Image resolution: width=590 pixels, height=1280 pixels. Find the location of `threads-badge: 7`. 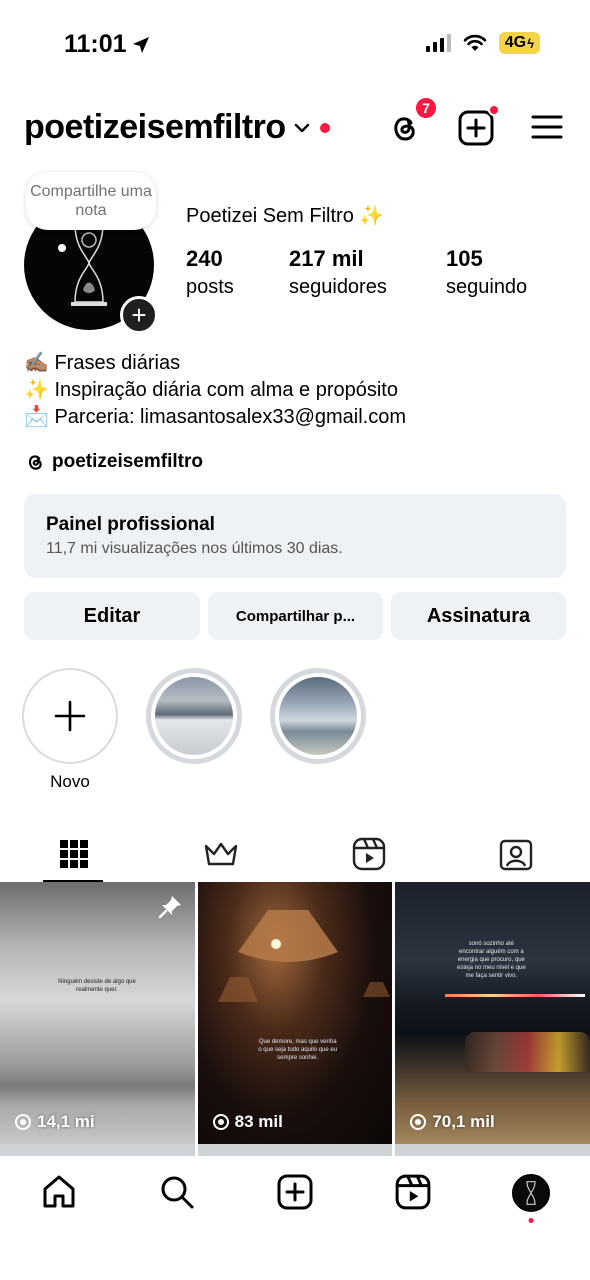

threads-badge: 7 is located at coordinates (426, 108).